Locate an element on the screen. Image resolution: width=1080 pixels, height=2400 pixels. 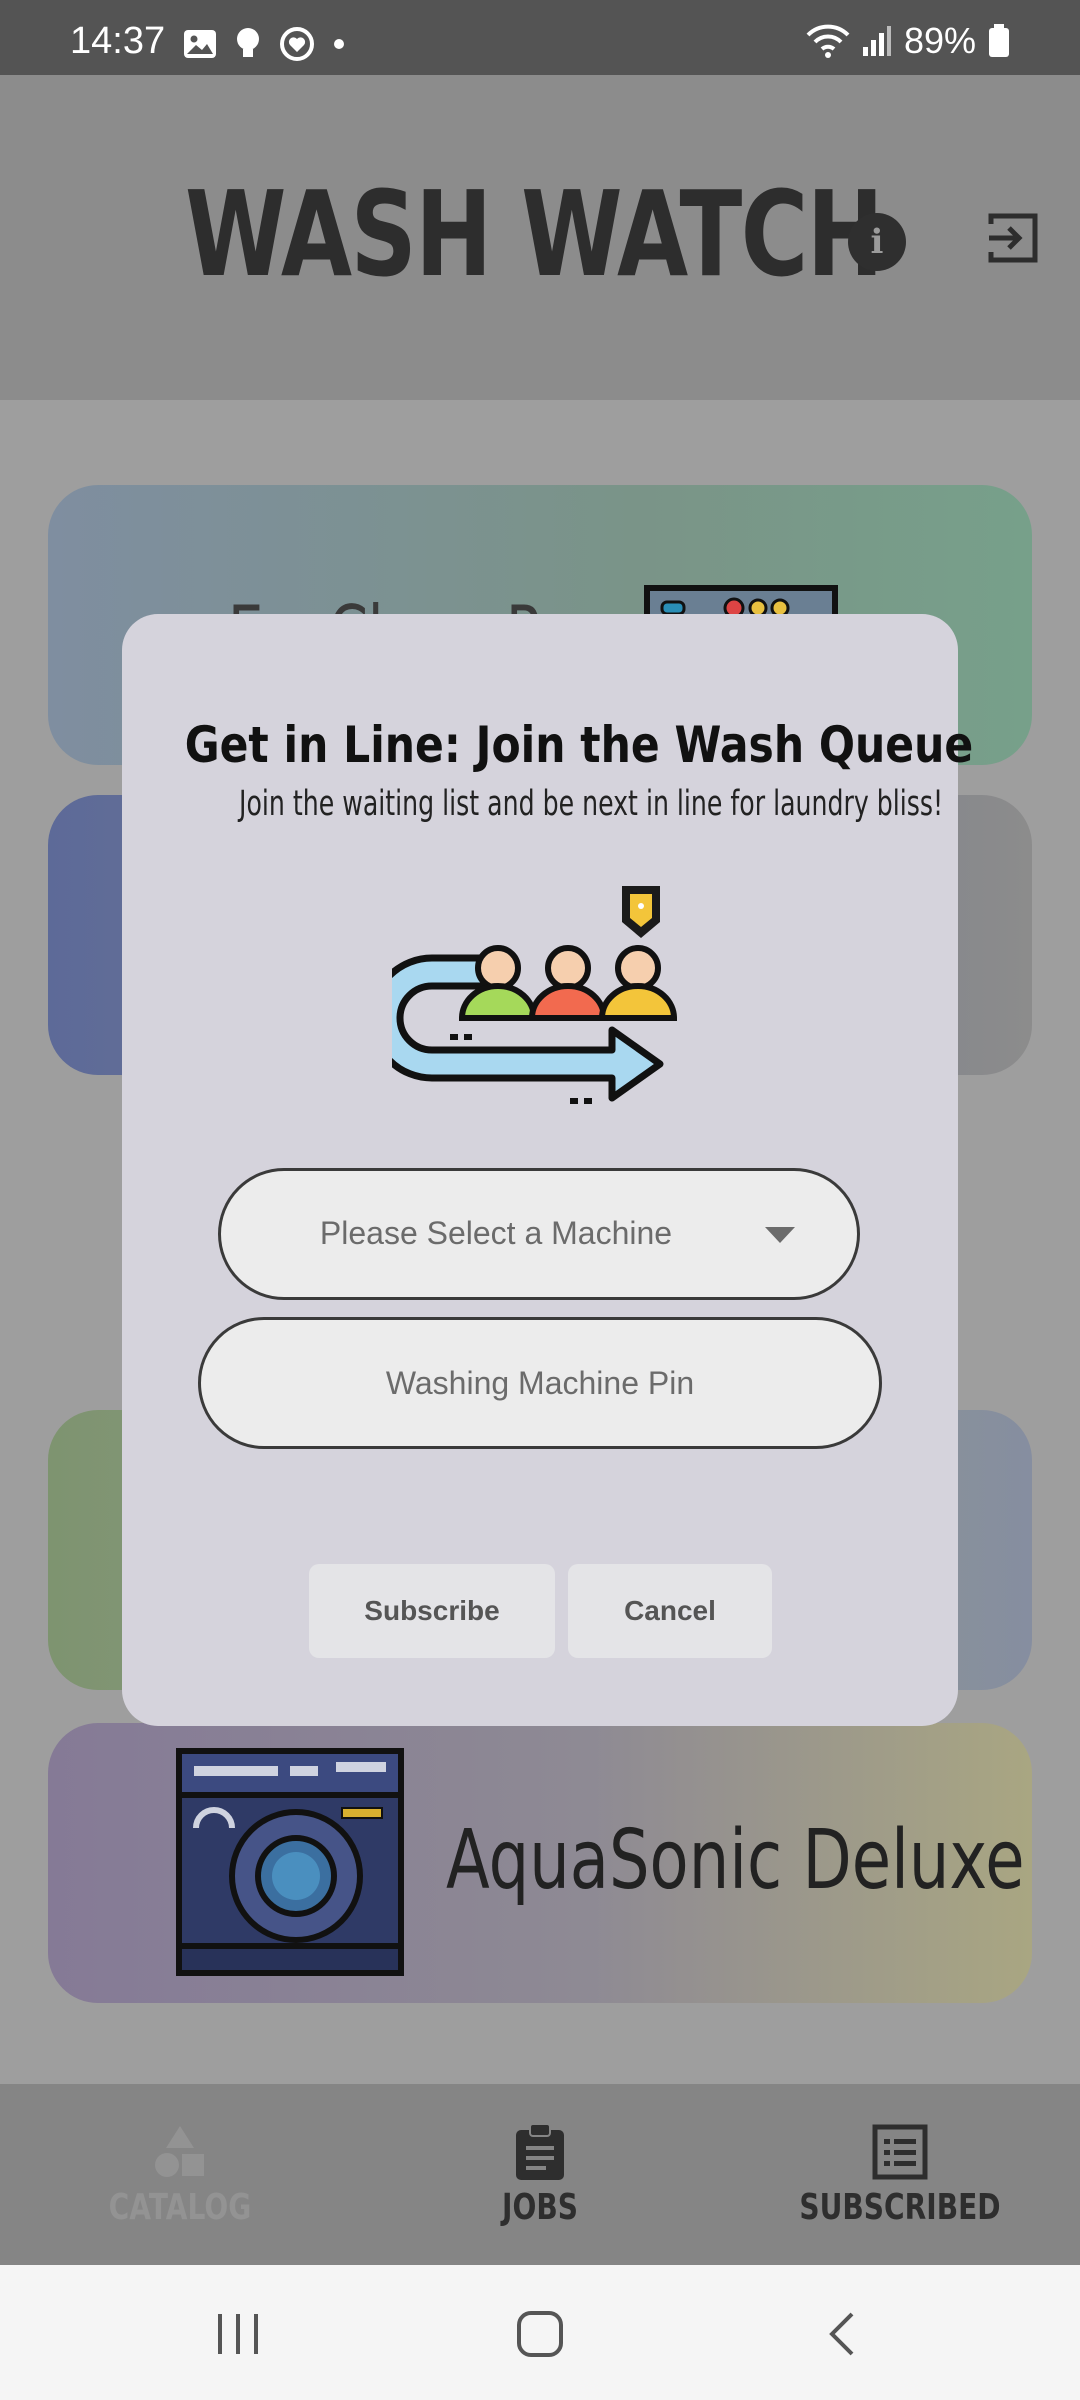
system-nav-bar is located at coordinates (540, 2332).